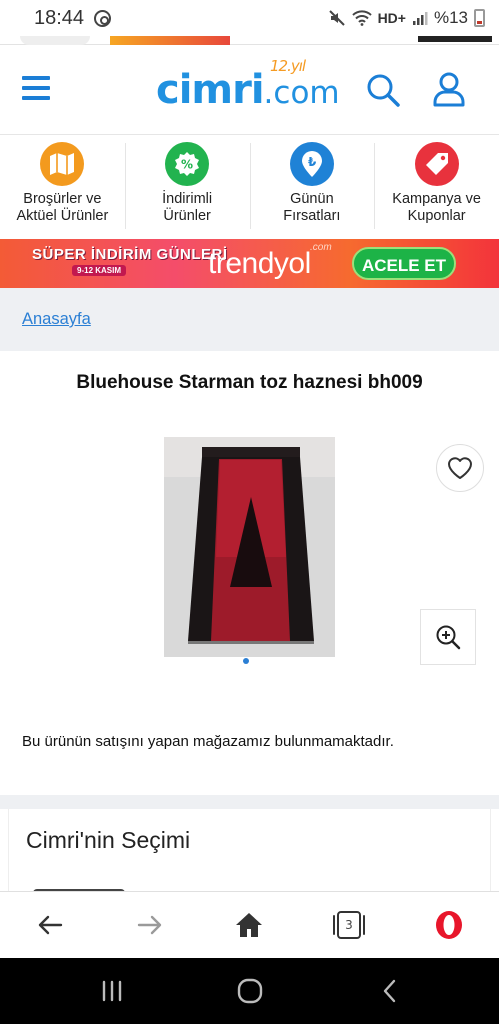  I want to click on forward-button, so click(150, 925).